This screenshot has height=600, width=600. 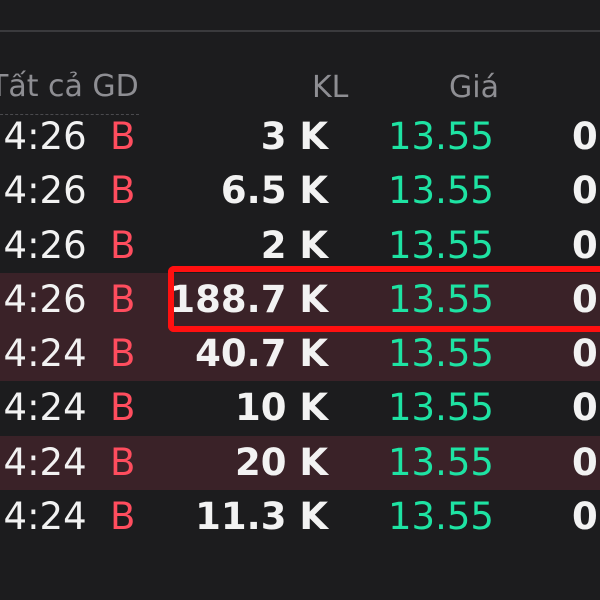 I want to click on price-column-header: Giá, so click(x=474, y=87).